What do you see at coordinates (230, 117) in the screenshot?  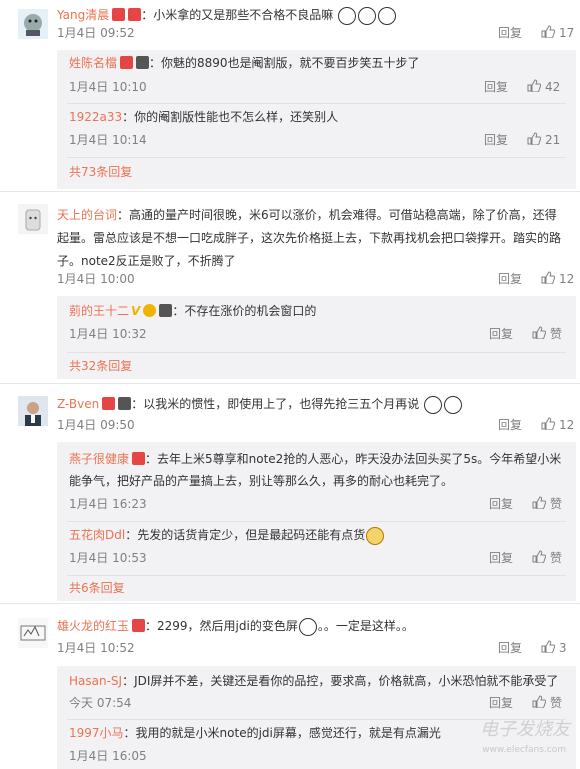 I see `reply-body: ：你的阉割版性能也不怎么样，还笑别人` at bounding box center [230, 117].